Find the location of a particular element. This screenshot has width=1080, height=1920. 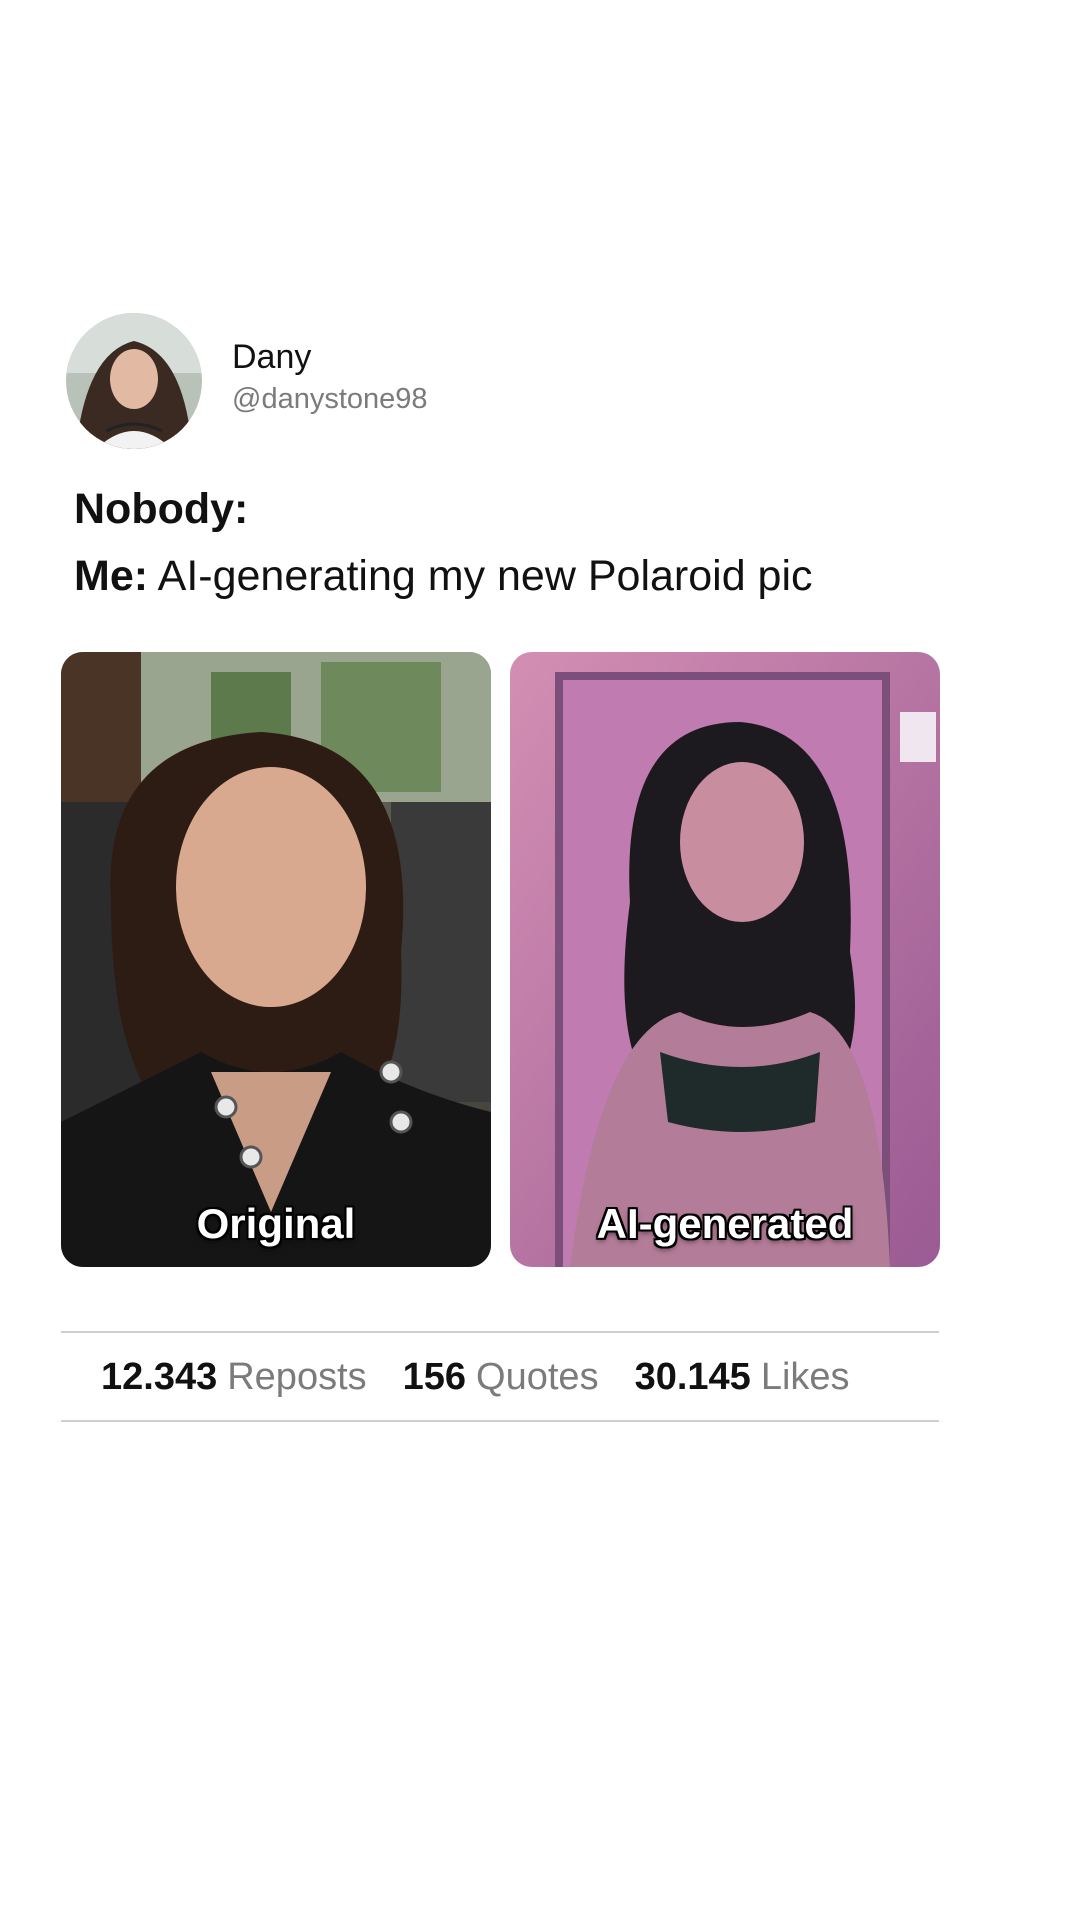

stats-divider-top is located at coordinates (500, 1332).